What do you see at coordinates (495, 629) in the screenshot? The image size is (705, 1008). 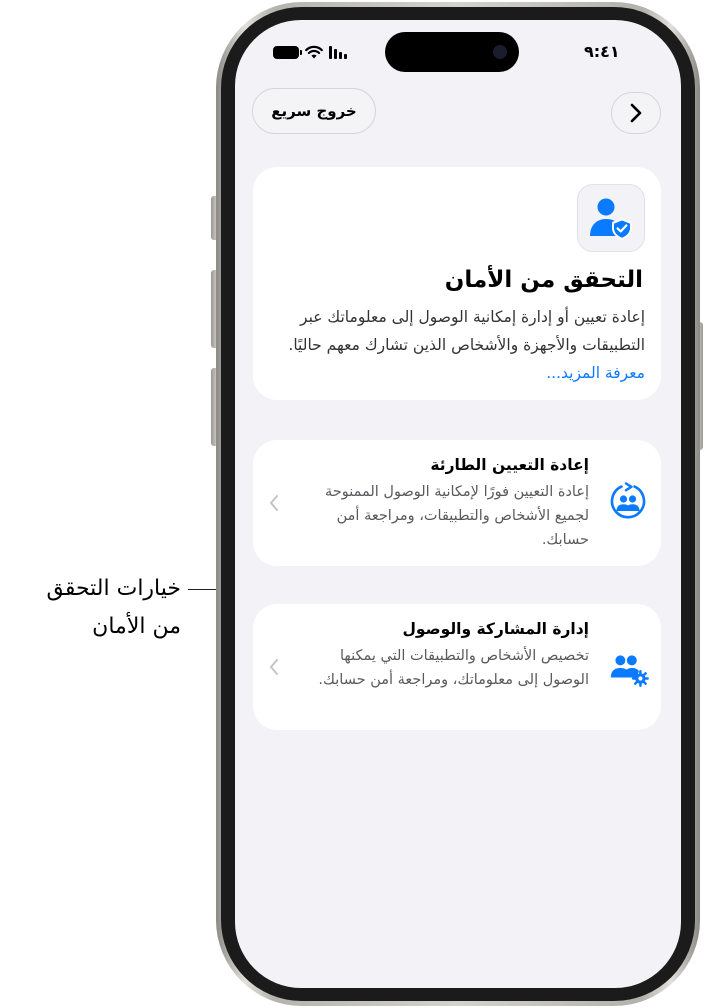 I see `option-title: إدارة المشاركة والوصول` at bounding box center [495, 629].